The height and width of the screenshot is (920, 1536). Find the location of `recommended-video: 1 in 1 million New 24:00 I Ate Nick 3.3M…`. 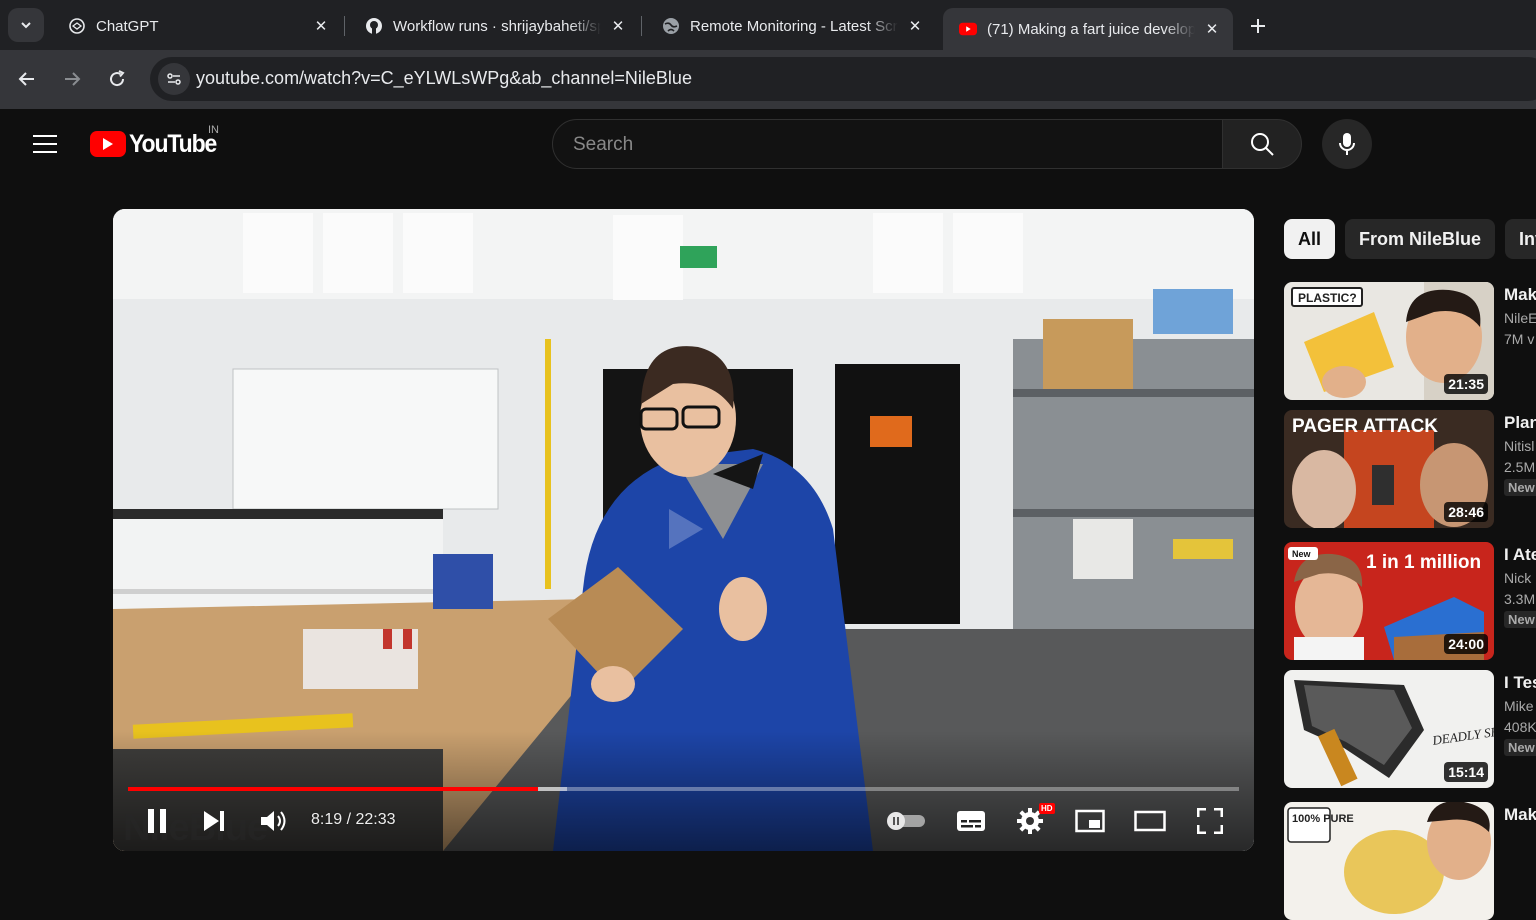

recommended-video: 1 in 1 million New 24:00 I Ate Nick 3.3M… is located at coordinates (1410, 601).